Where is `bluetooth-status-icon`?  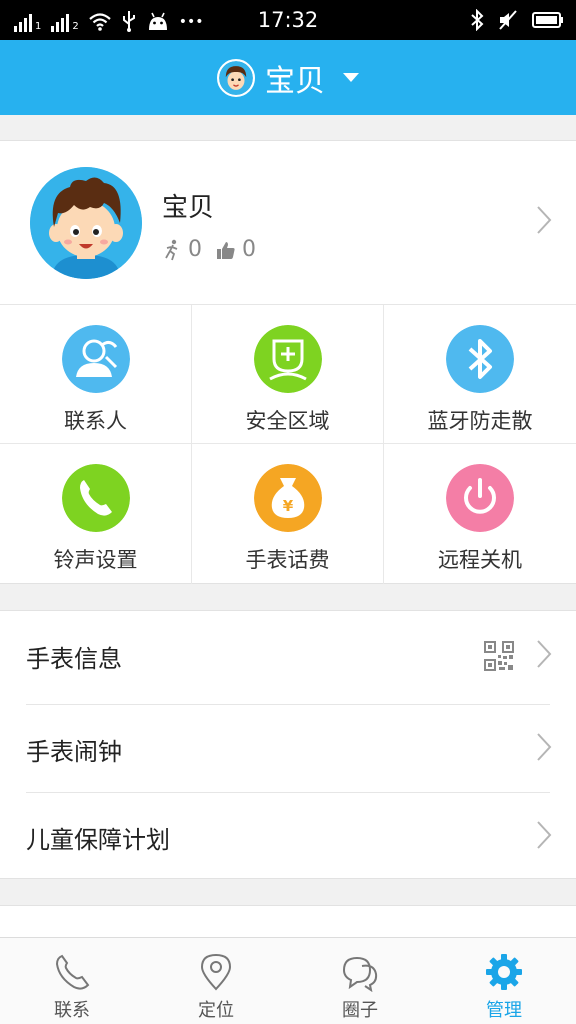
bluetooth-status-icon is located at coordinates (477, 20).